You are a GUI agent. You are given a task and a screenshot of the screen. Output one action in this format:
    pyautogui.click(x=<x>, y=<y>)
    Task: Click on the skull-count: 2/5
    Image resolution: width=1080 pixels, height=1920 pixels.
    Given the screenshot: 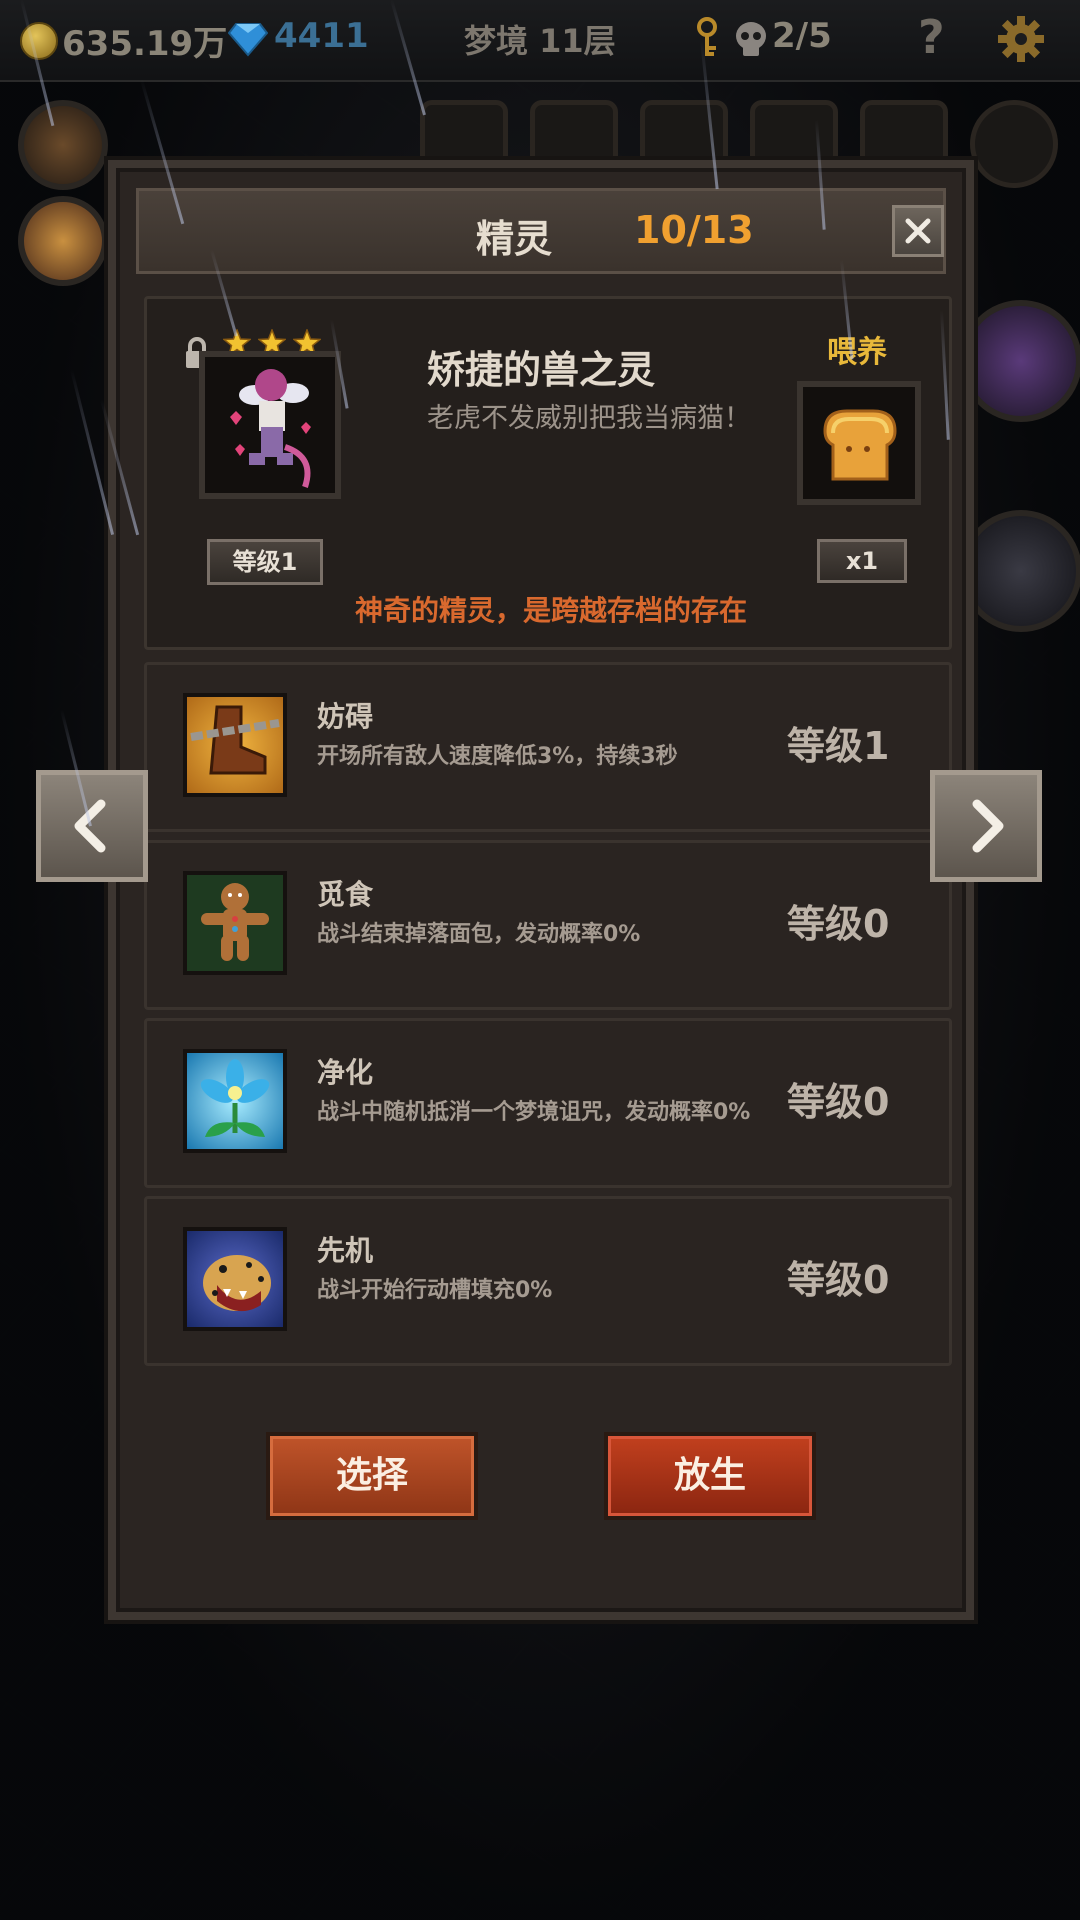 What is the action you would take?
    pyautogui.click(x=802, y=36)
    